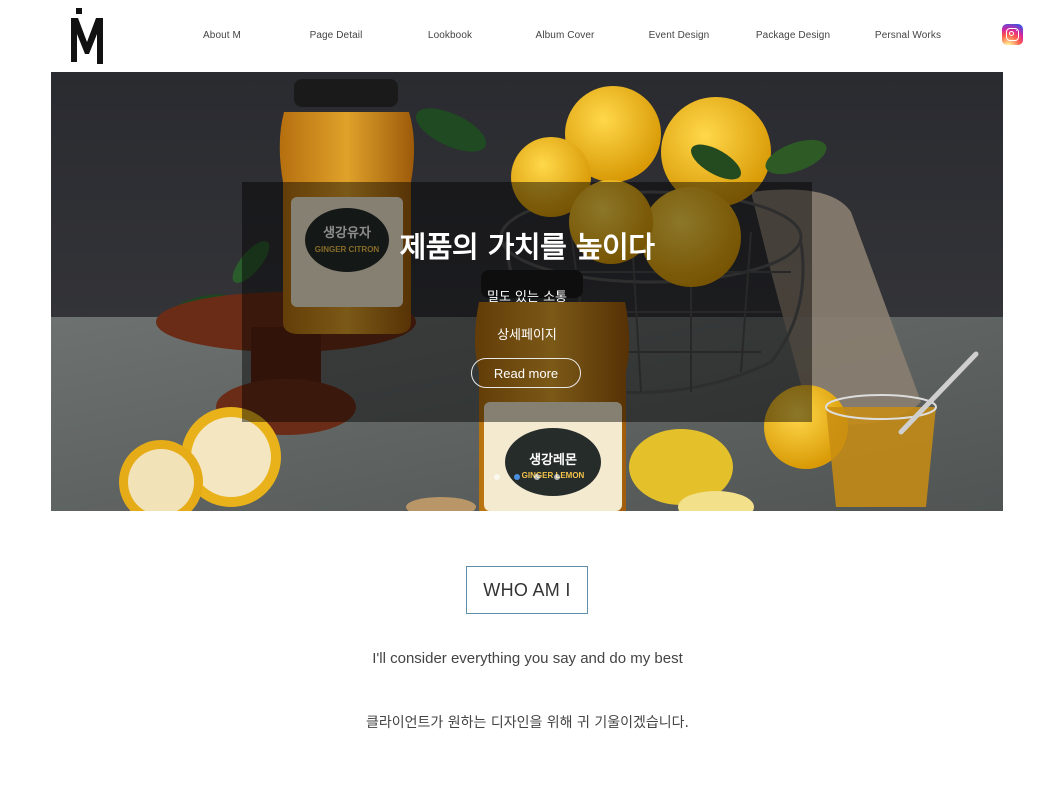 This screenshot has width=1055, height=791. I want to click on hero-subtitle: 밀도 있는 소통, so click(527, 297).